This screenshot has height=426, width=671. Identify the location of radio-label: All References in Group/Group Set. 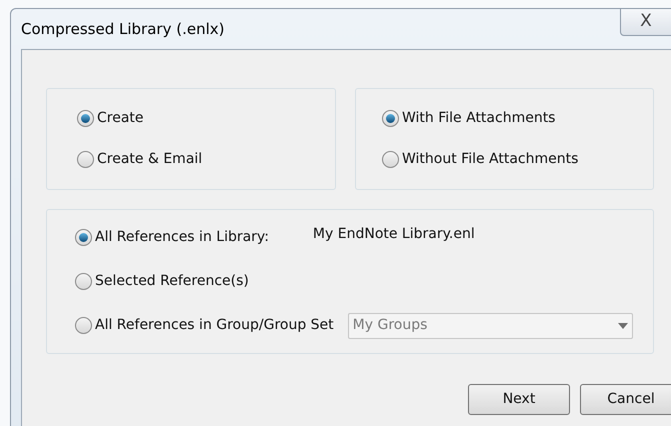
(214, 325).